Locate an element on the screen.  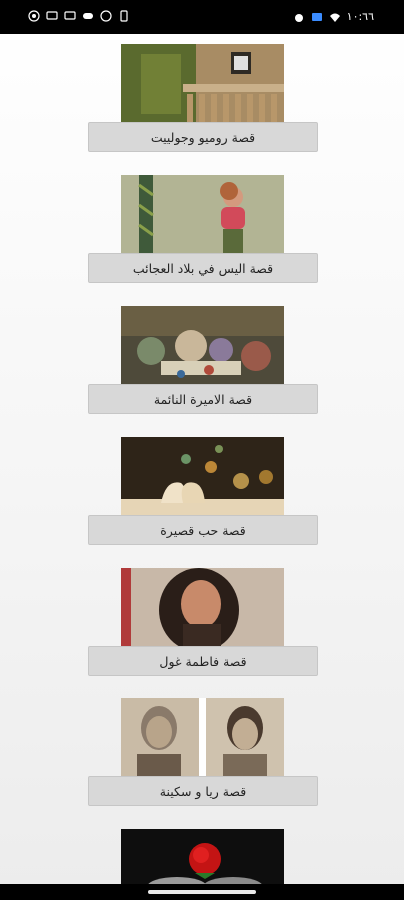
story-title: قصة فاطمة غول is located at coordinates (203, 661).